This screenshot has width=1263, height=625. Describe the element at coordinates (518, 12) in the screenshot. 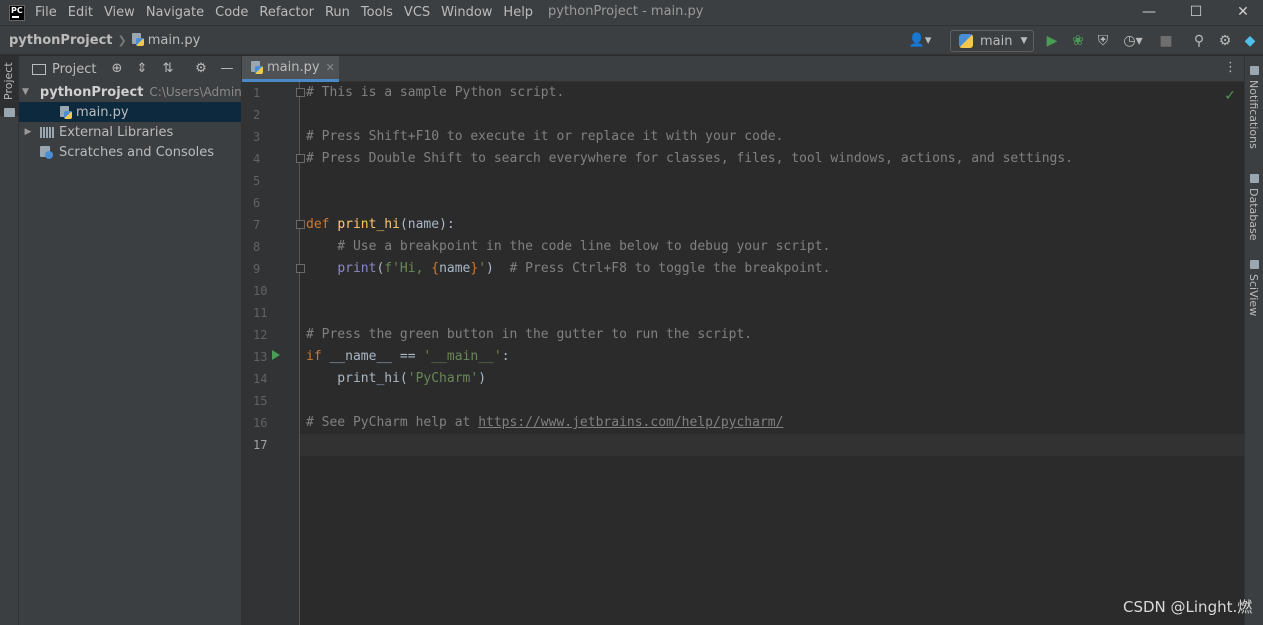

I see `menu-help: Help` at that location.